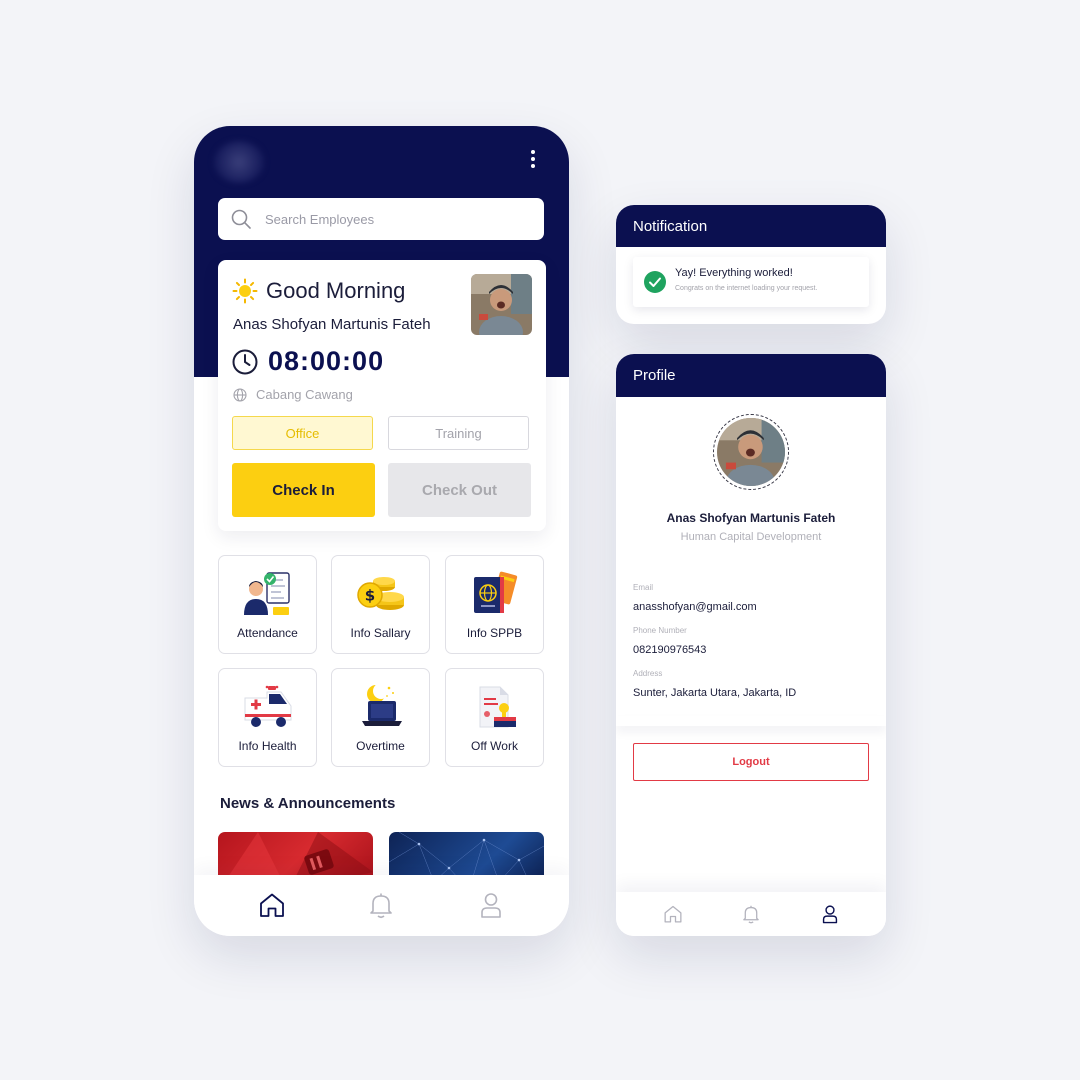 This screenshot has height=1080, width=1080. Describe the element at coordinates (655, 282) in the screenshot. I see `check-circle-icon` at that location.